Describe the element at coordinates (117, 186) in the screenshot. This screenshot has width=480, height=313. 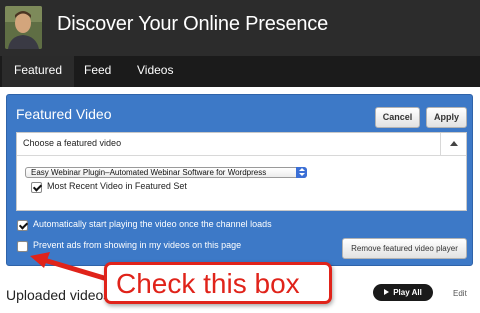
I see `most-recent-label: Most Recent Video in Featured Set` at that location.